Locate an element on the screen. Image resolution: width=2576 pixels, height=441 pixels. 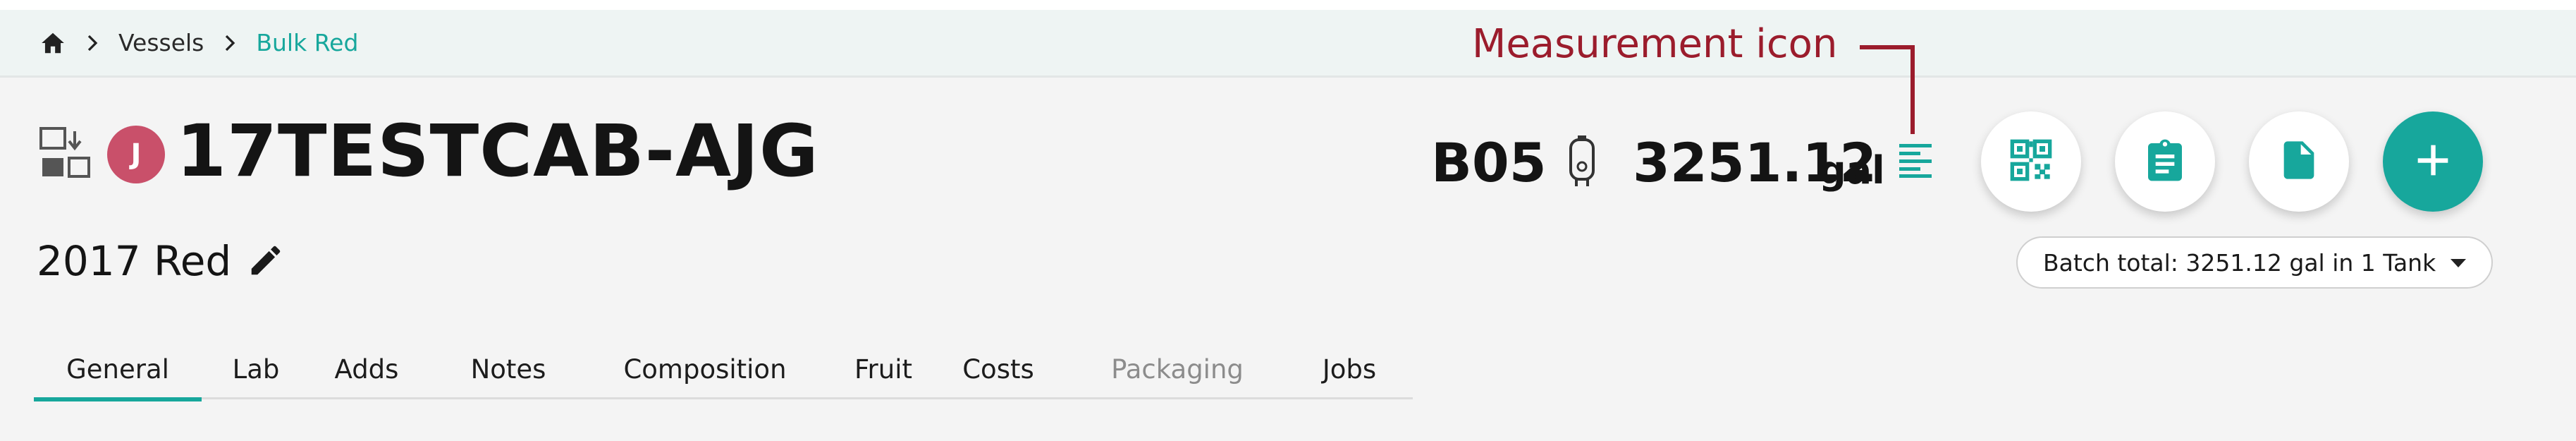
top-border is located at coordinates (1288, 5).